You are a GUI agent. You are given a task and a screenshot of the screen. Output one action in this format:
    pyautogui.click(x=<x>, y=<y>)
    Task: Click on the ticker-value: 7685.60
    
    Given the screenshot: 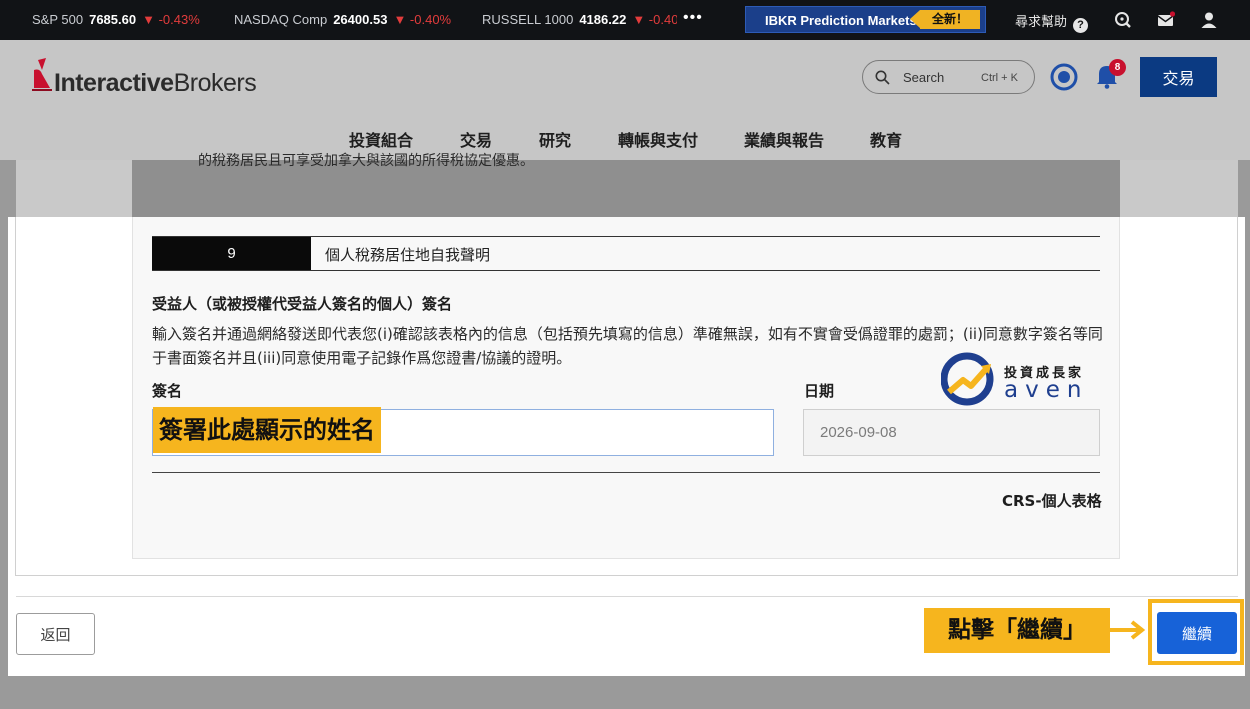 What is the action you would take?
    pyautogui.click(x=113, y=19)
    